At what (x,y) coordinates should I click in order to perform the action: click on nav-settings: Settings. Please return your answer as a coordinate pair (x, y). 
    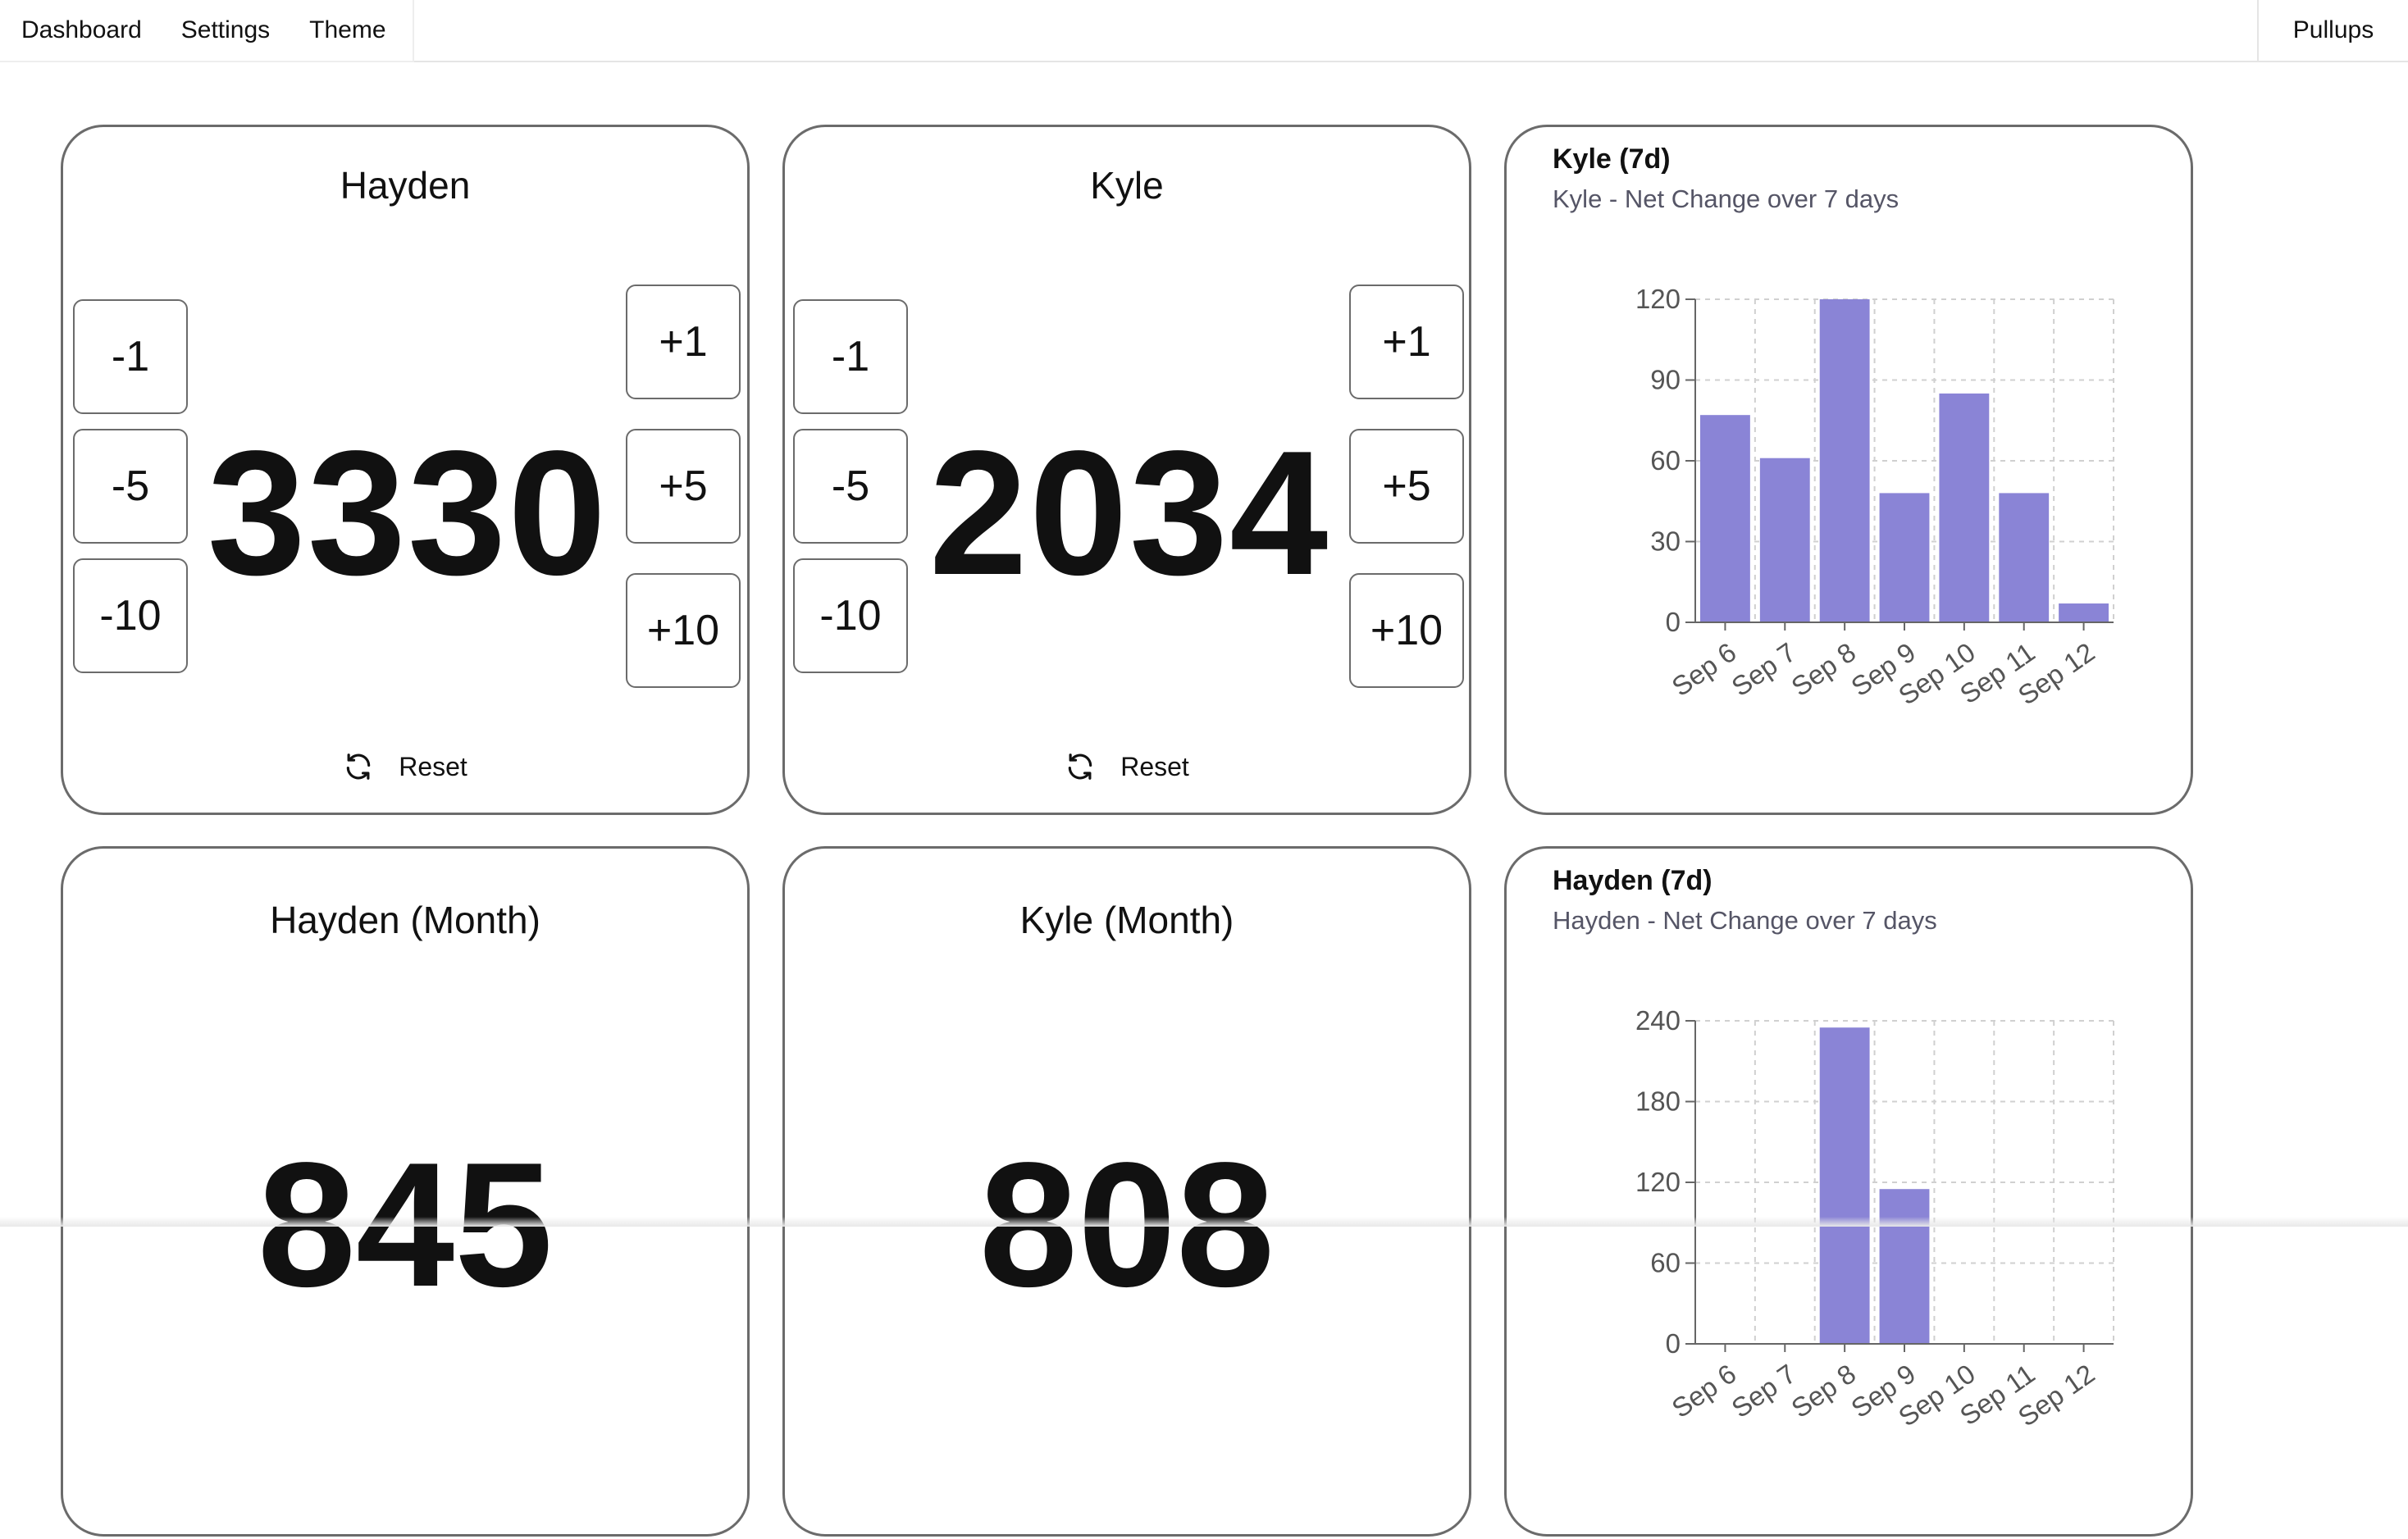
    Looking at the image, I should click on (224, 30).